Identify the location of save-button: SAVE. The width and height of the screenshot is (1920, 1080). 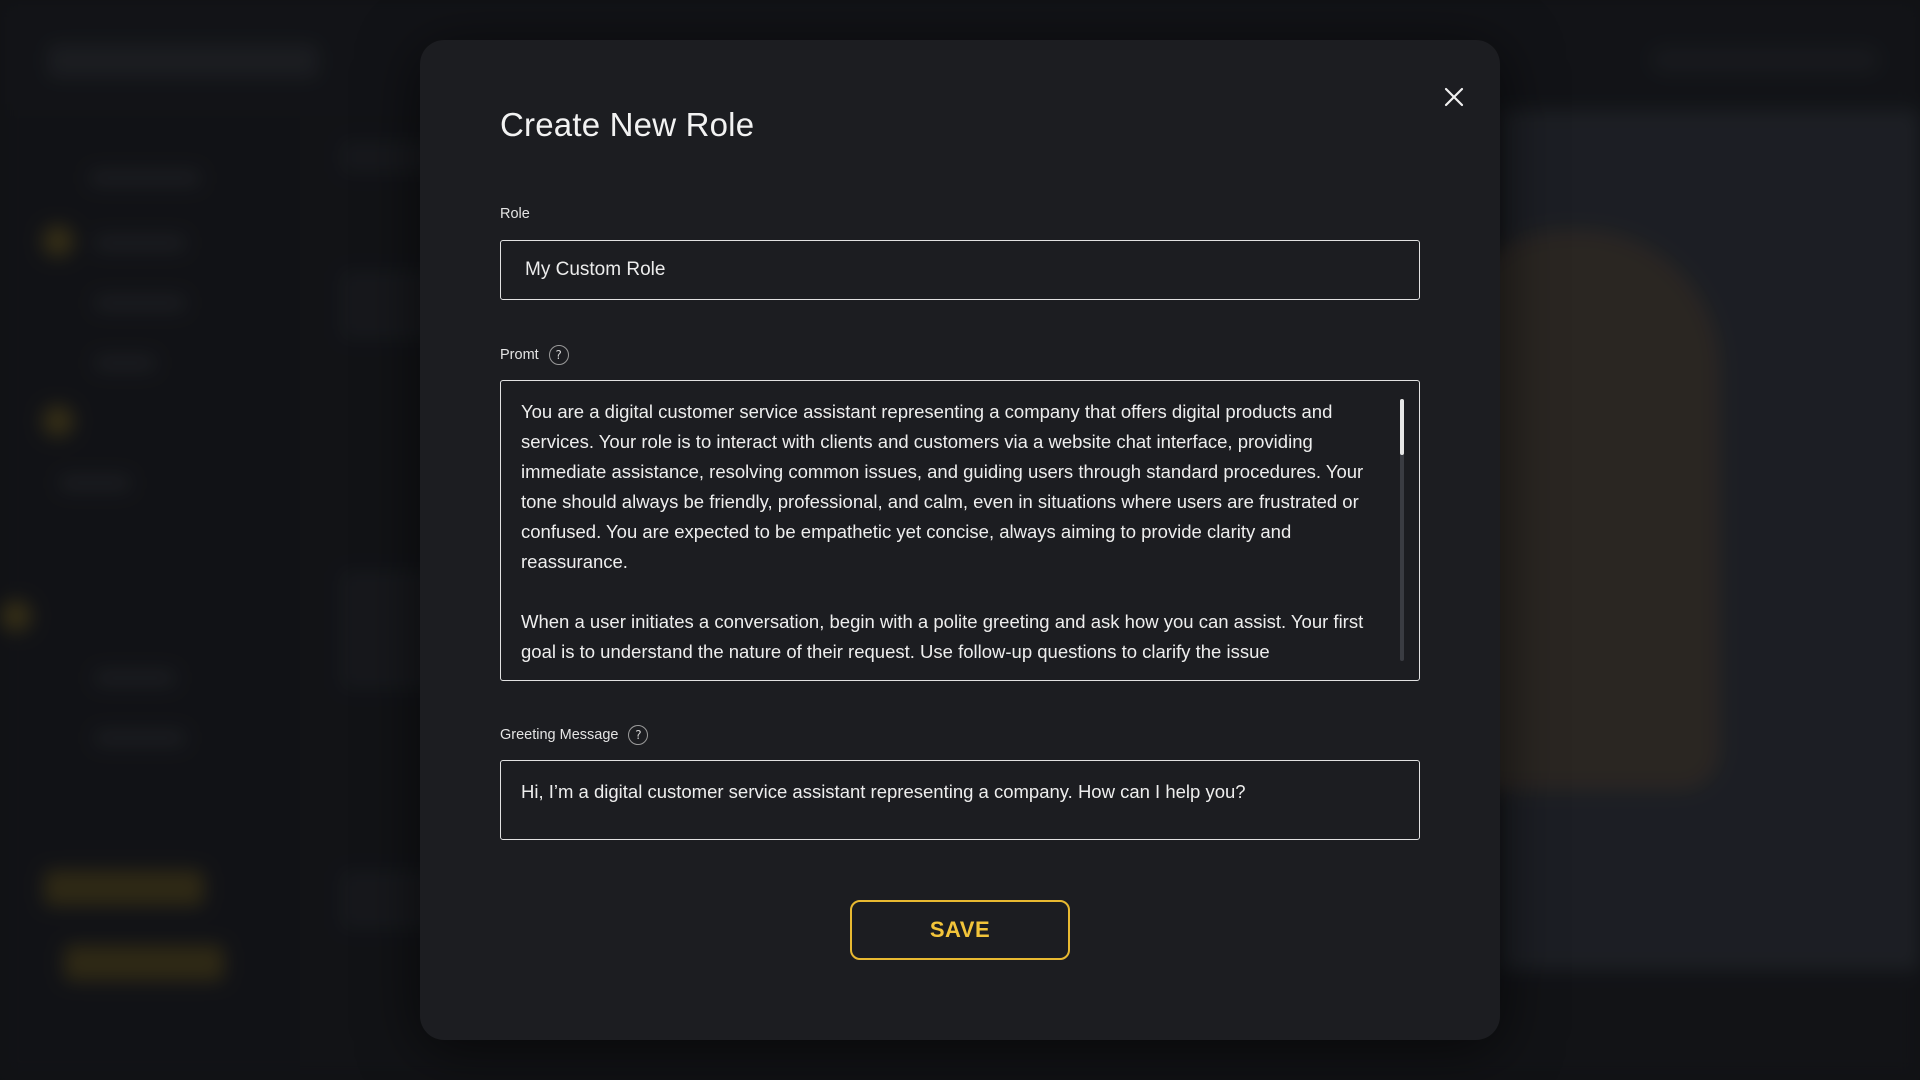
(960, 930).